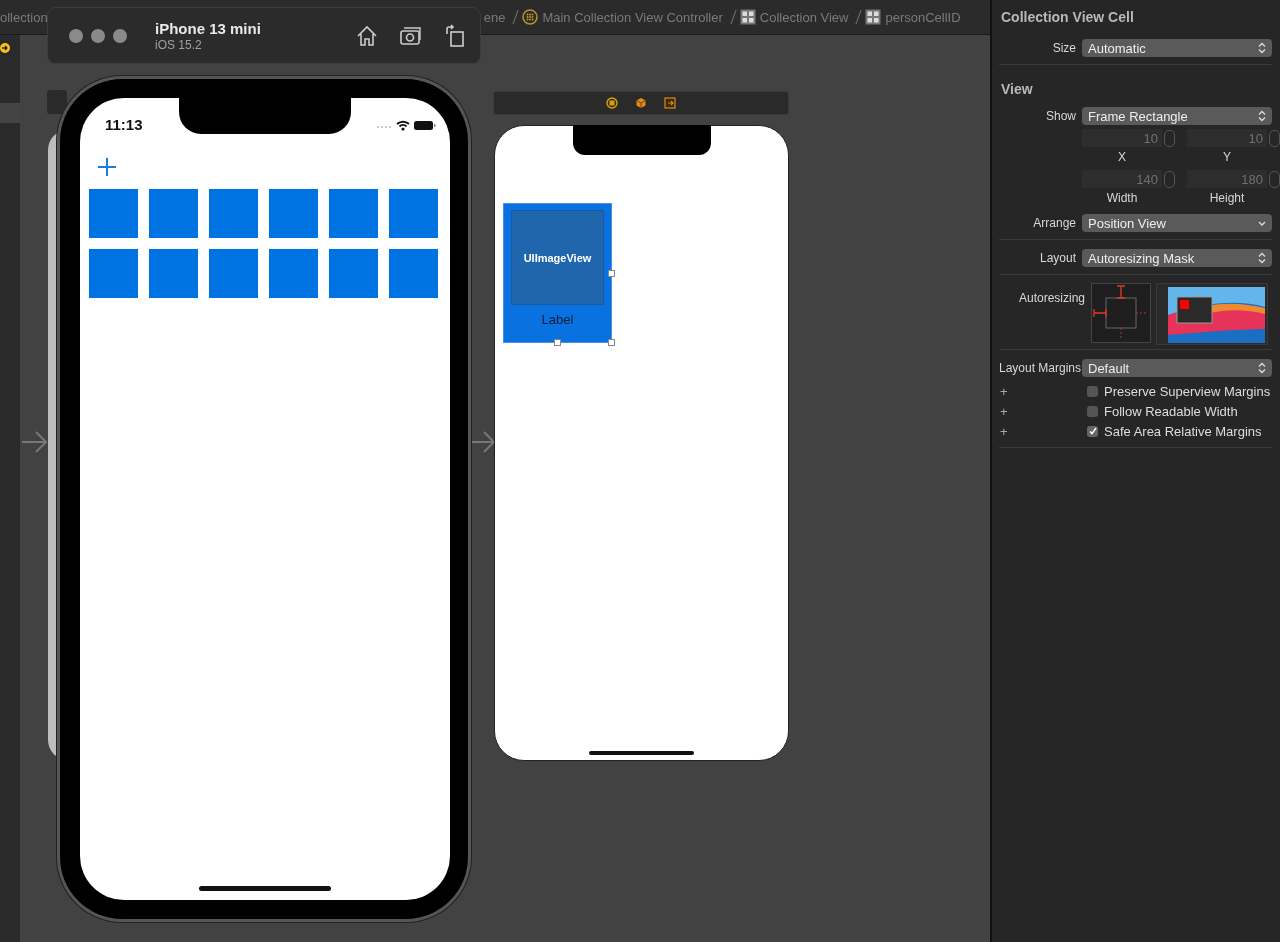 The image size is (1280, 942). Describe the element at coordinates (1183, 431) in the screenshot. I see `checkbox-label: Safe Area Relative Margins` at that location.